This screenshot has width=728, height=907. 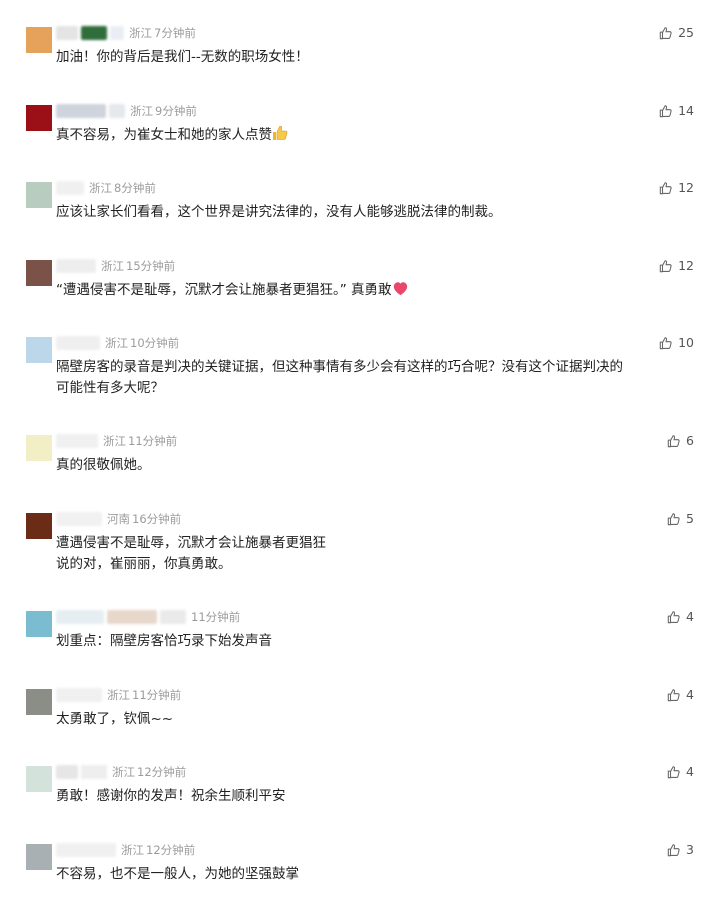 What do you see at coordinates (110, 388) in the screenshot?
I see `comment-text-line: 可能性有多大呢？` at bounding box center [110, 388].